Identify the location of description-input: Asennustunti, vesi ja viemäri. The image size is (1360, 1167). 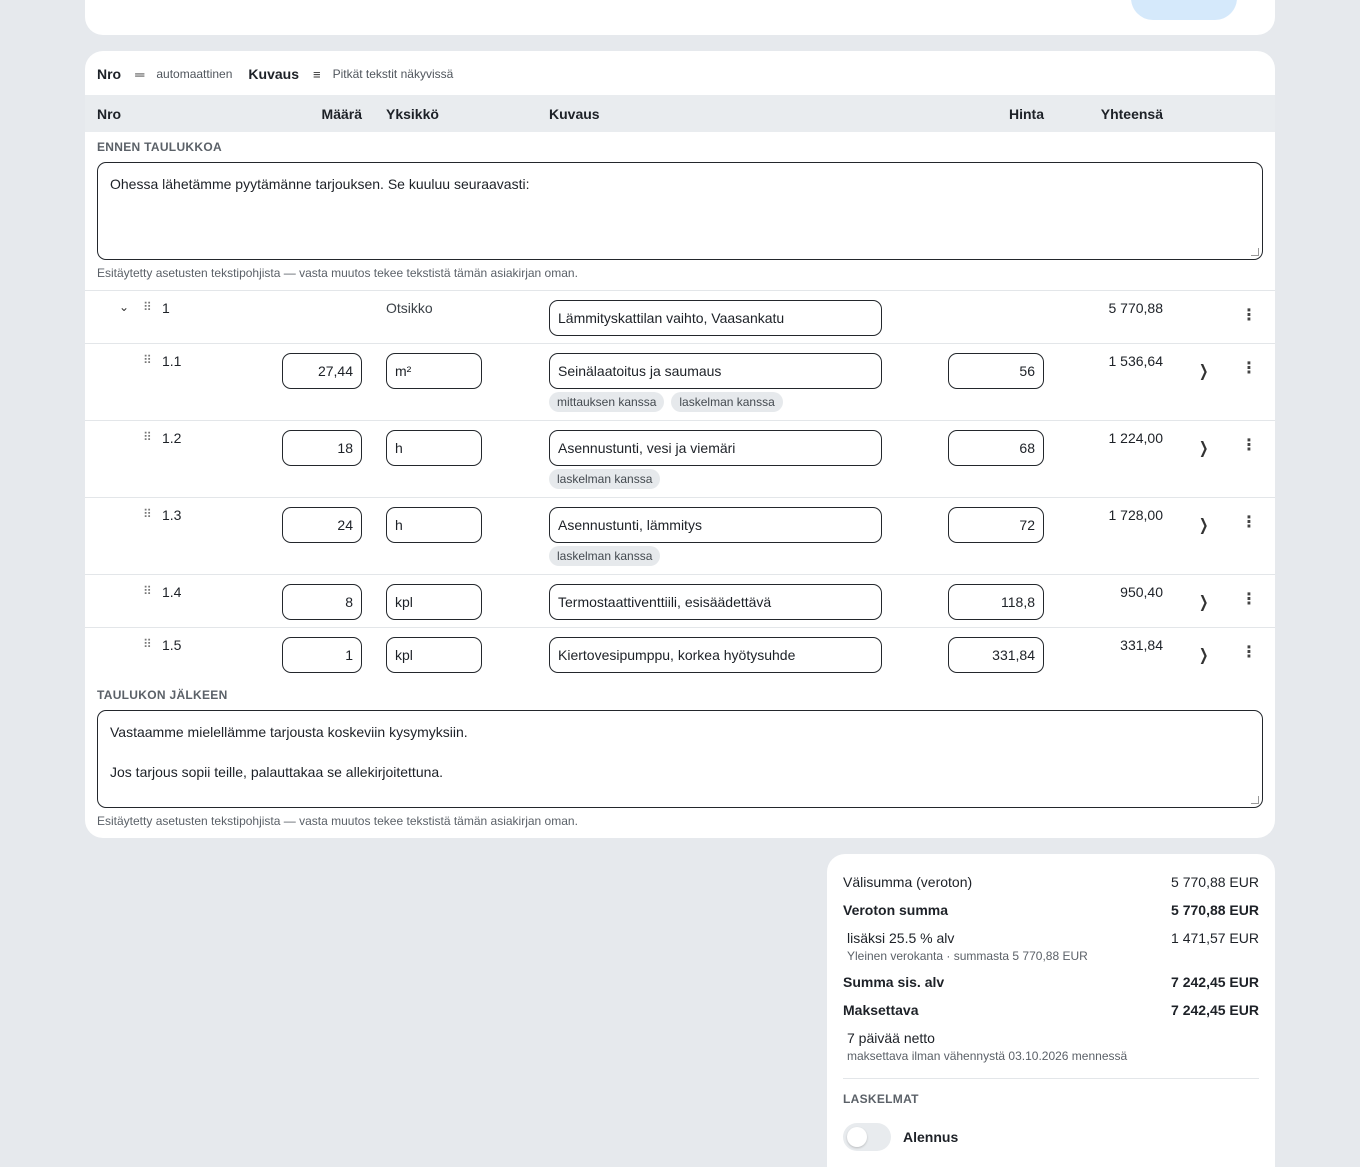
(715, 448).